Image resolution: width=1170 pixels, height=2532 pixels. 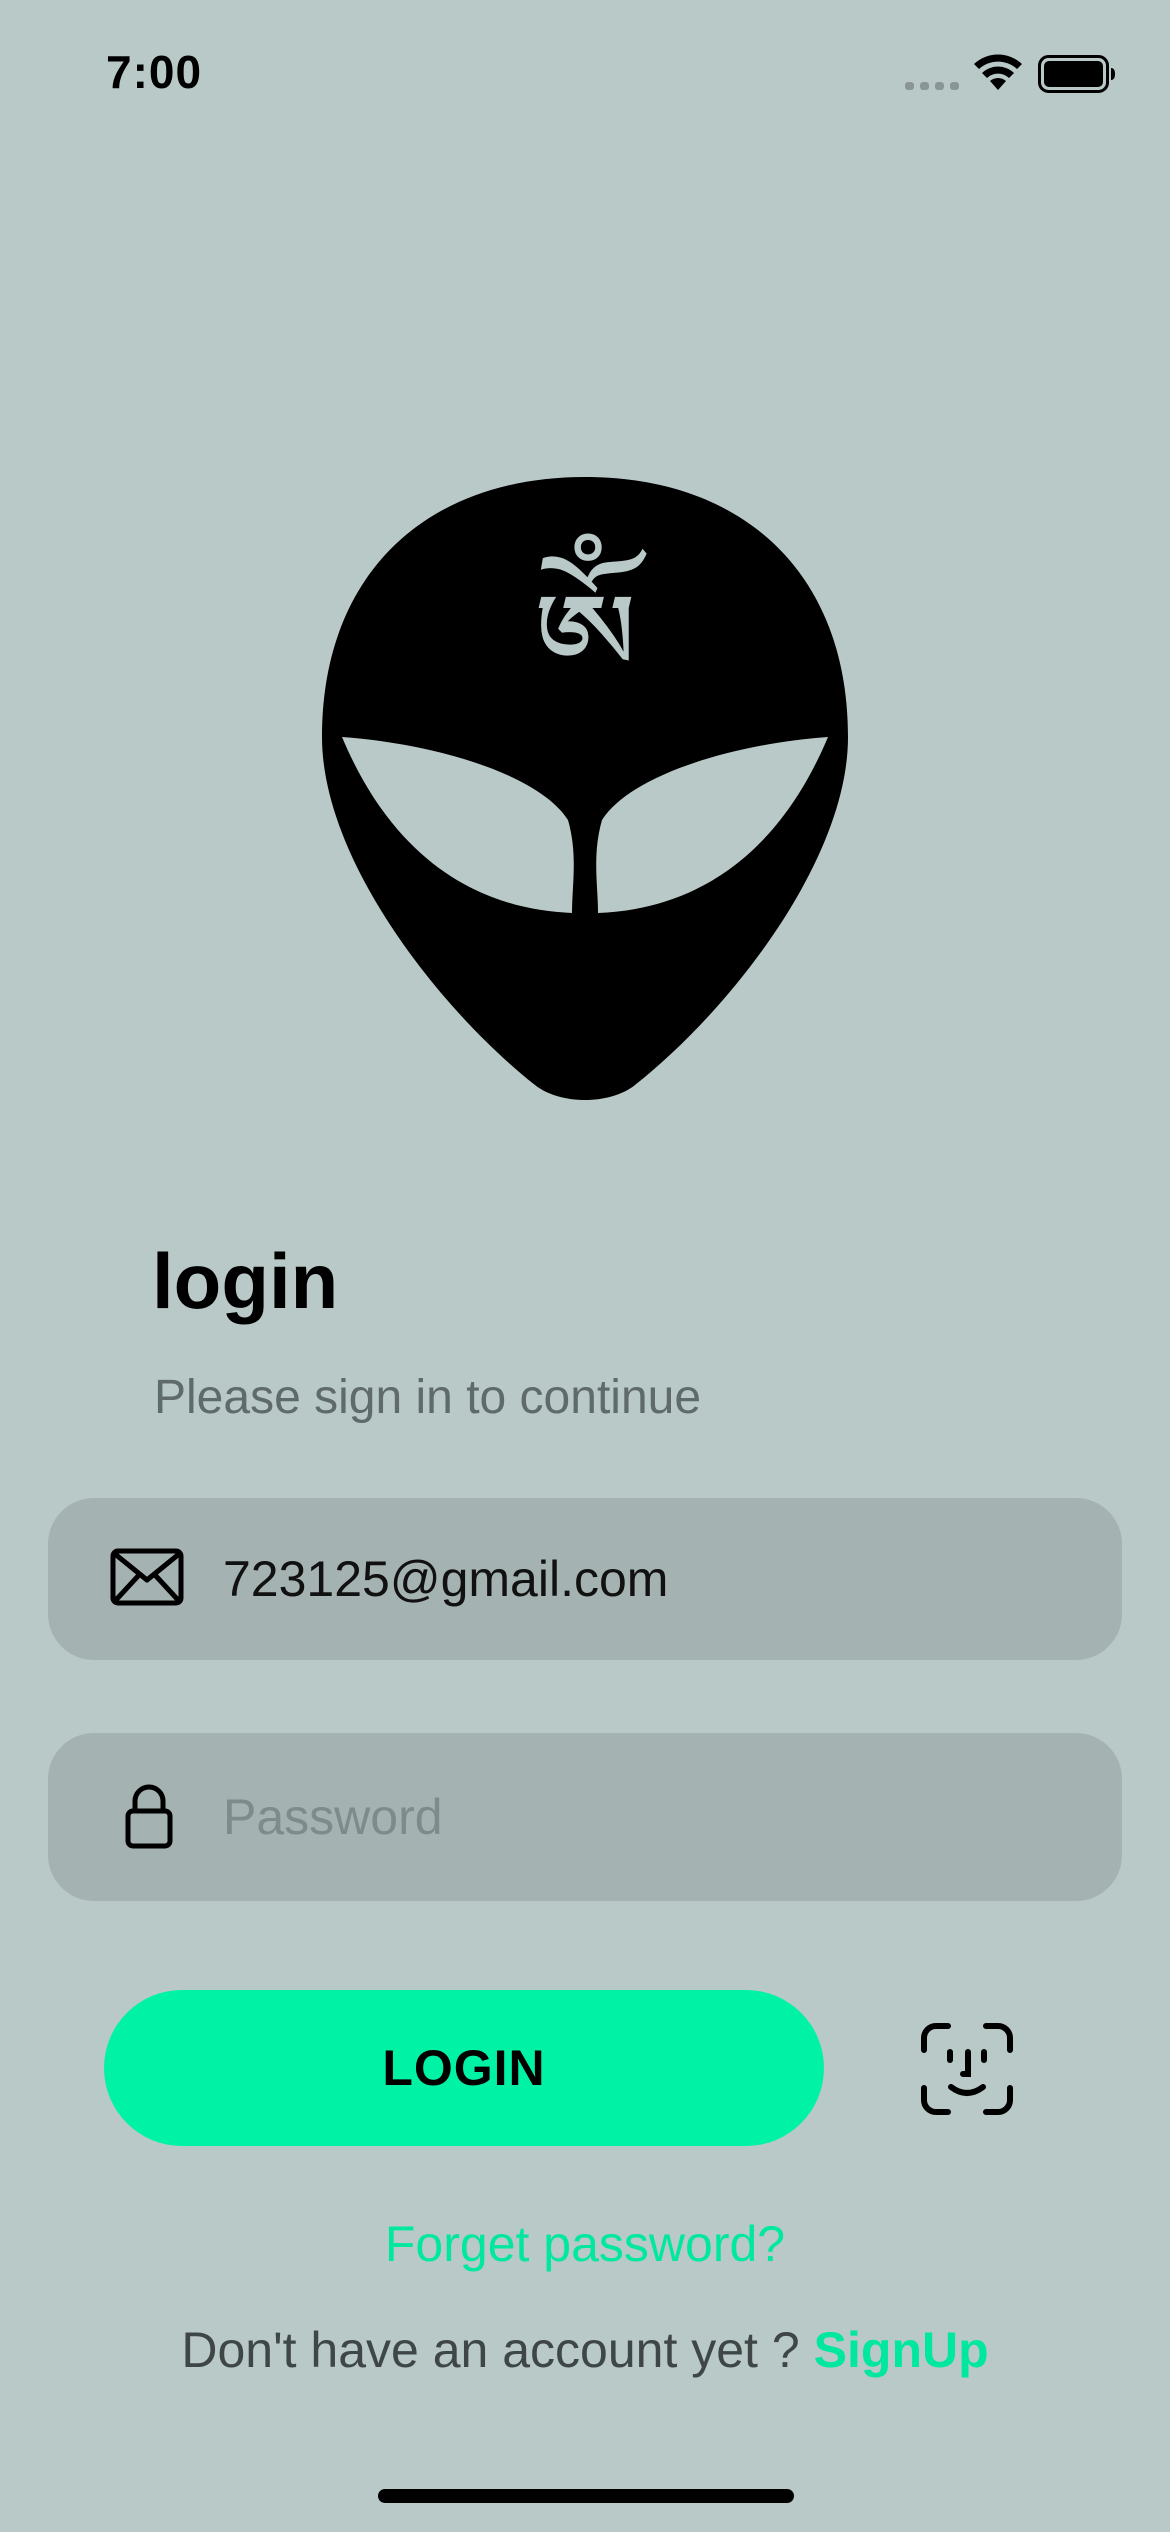 I want to click on password-field, so click(x=585, y=1817).